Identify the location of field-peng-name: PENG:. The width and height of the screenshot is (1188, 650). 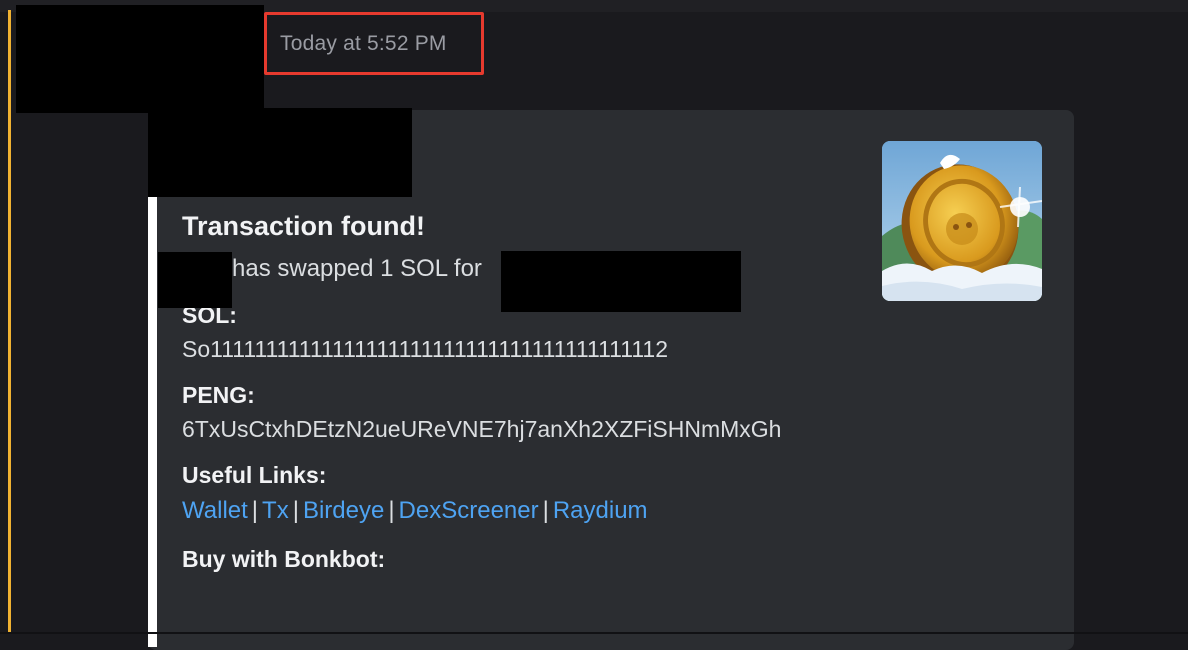
(218, 395).